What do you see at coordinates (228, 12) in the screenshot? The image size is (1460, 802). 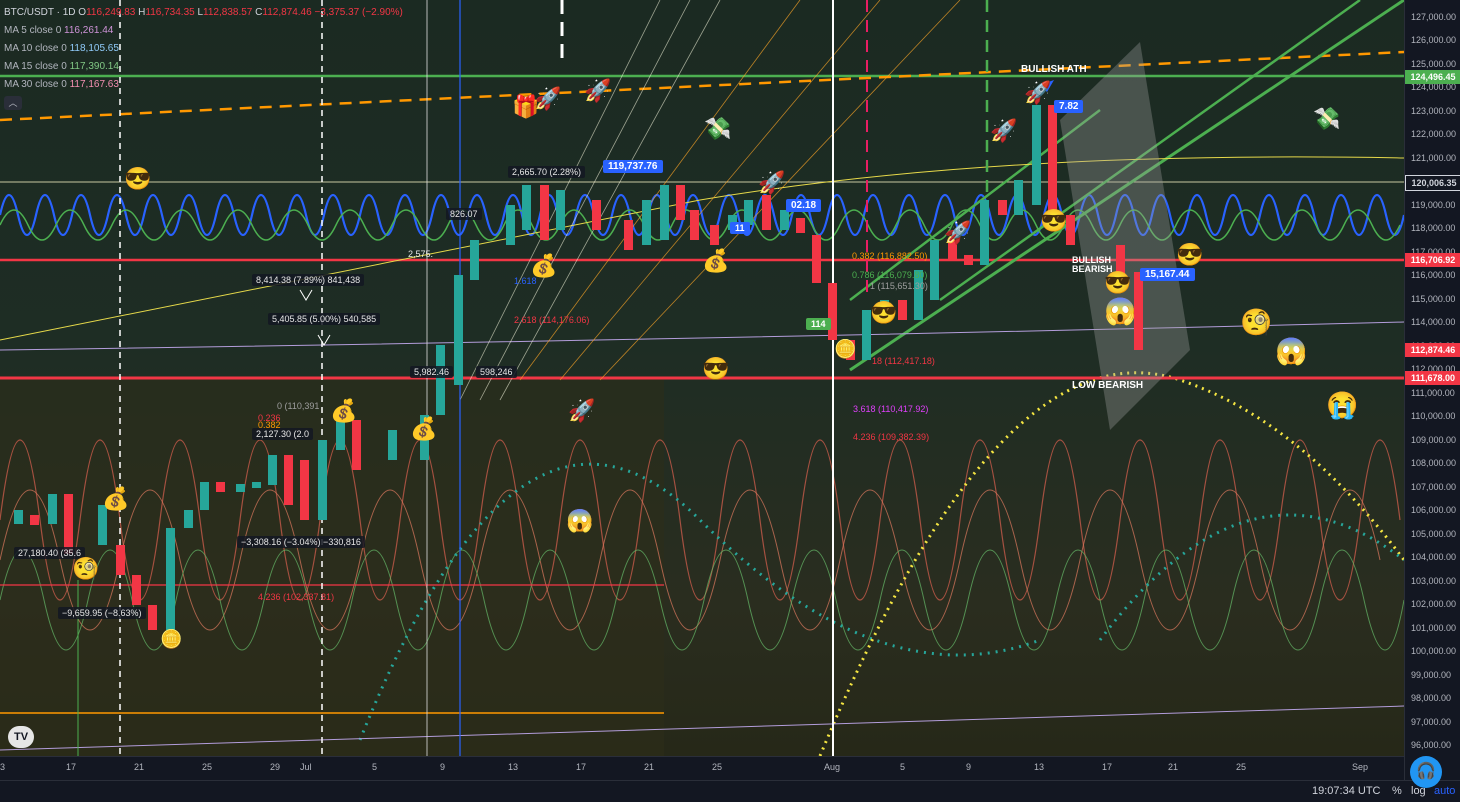 I see `ohlc-low-value: 112,838.57` at bounding box center [228, 12].